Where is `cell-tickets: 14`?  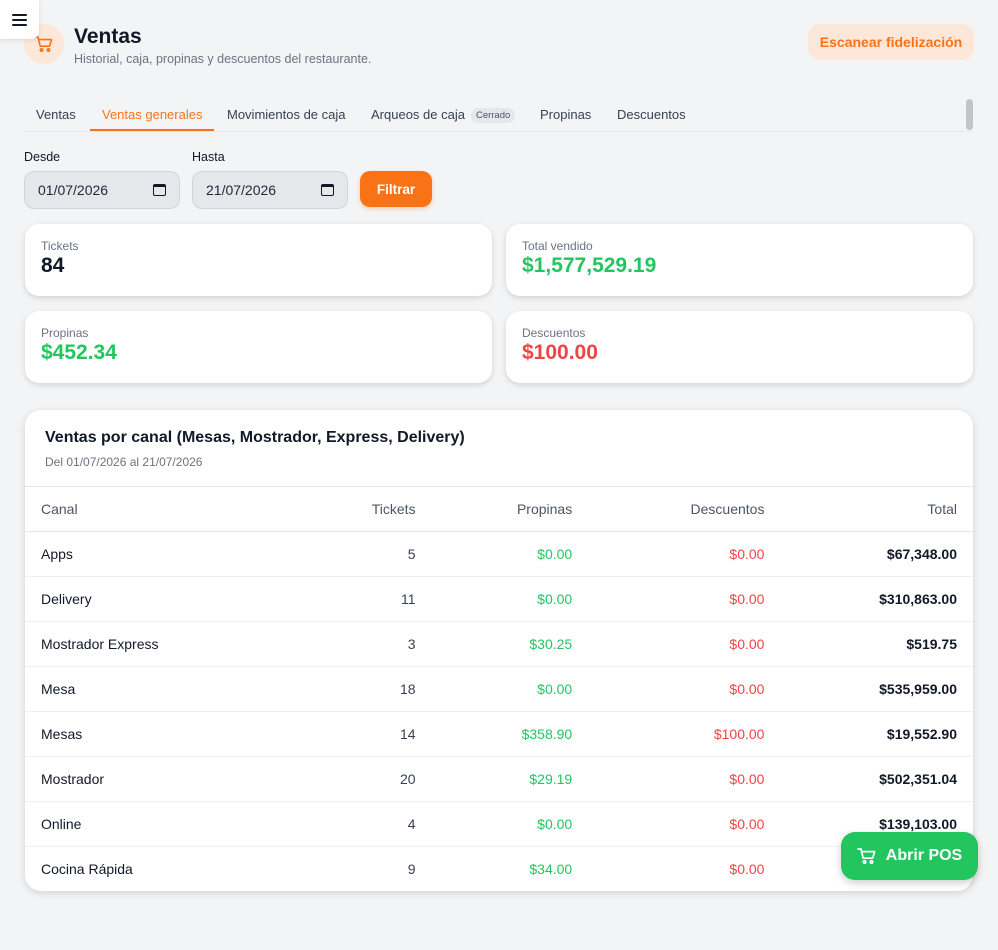 cell-tickets: 14 is located at coordinates (347, 734).